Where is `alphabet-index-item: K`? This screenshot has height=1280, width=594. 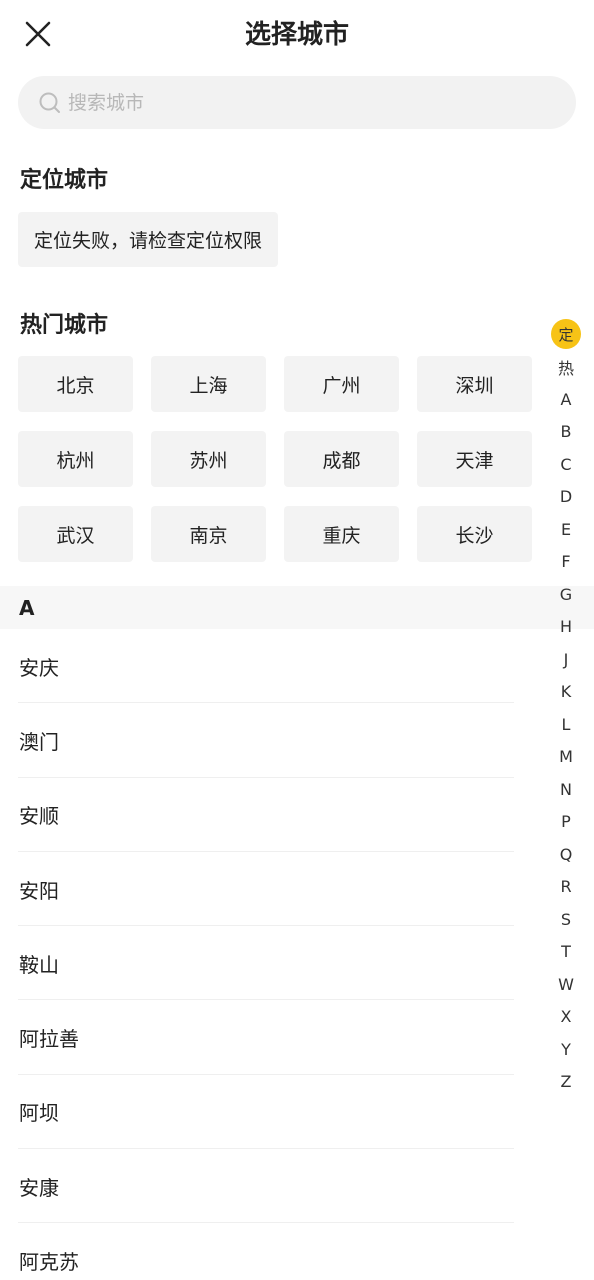
alphabet-index-item: K is located at coordinates (566, 692).